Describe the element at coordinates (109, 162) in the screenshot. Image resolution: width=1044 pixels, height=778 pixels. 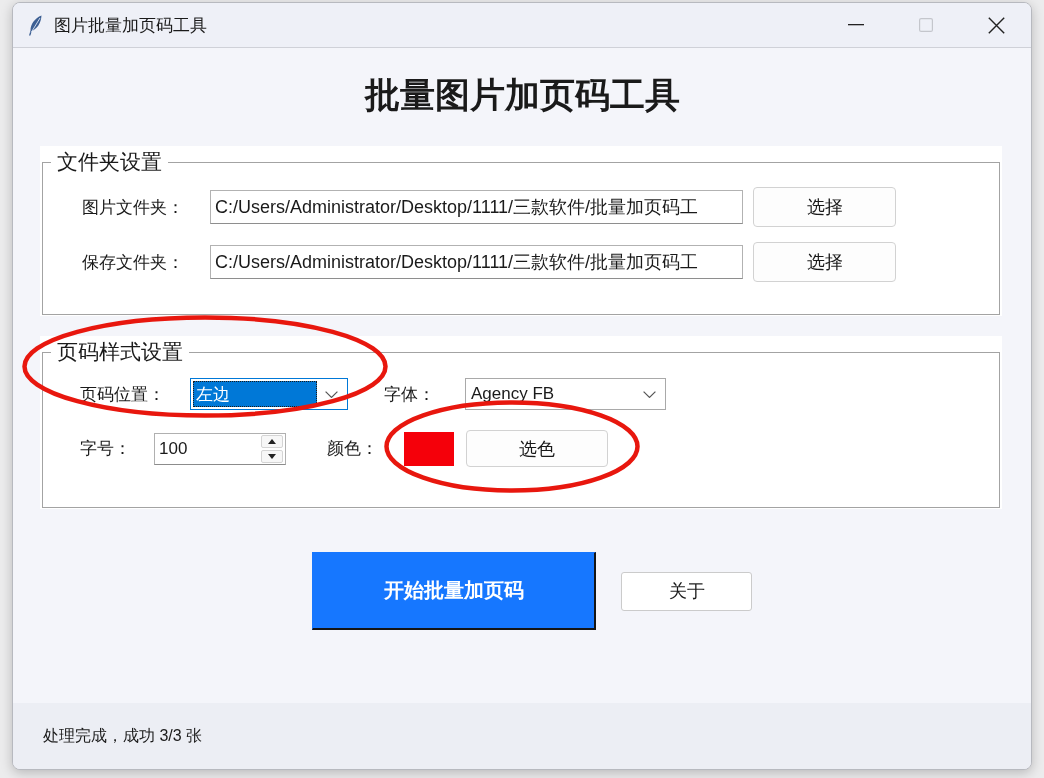
I see `group-title: 文件夹设置` at that location.